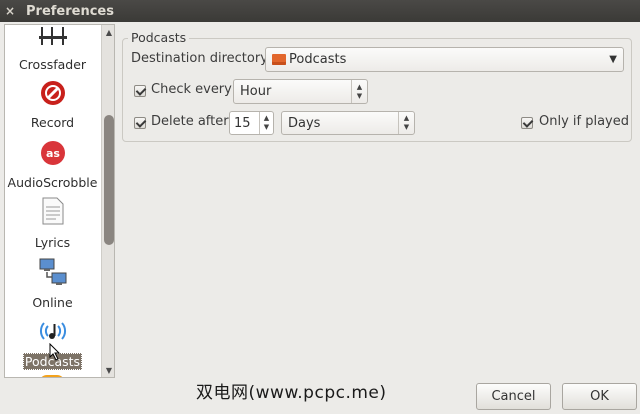 This screenshot has height=414, width=640. I want to click on delete-after-label: Delete after, so click(190, 121).